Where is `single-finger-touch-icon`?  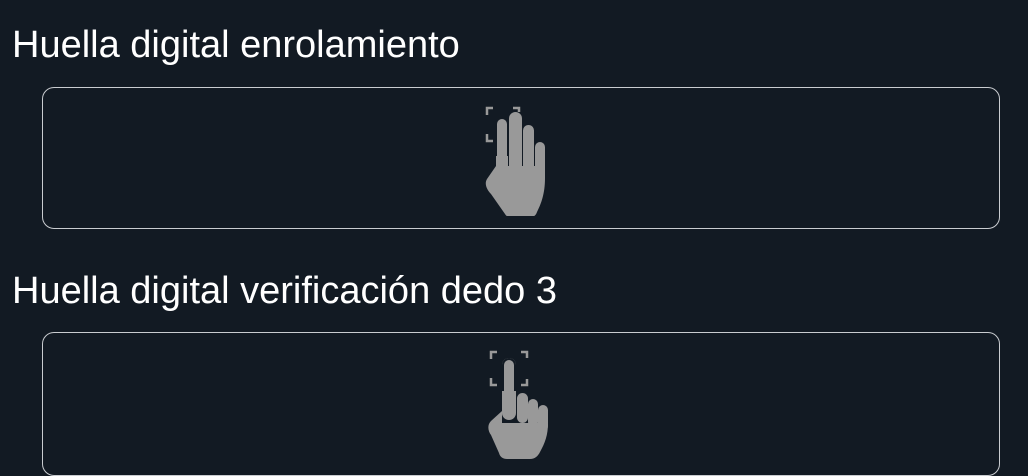
single-finger-touch-icon is located at coordinates (518, 404).